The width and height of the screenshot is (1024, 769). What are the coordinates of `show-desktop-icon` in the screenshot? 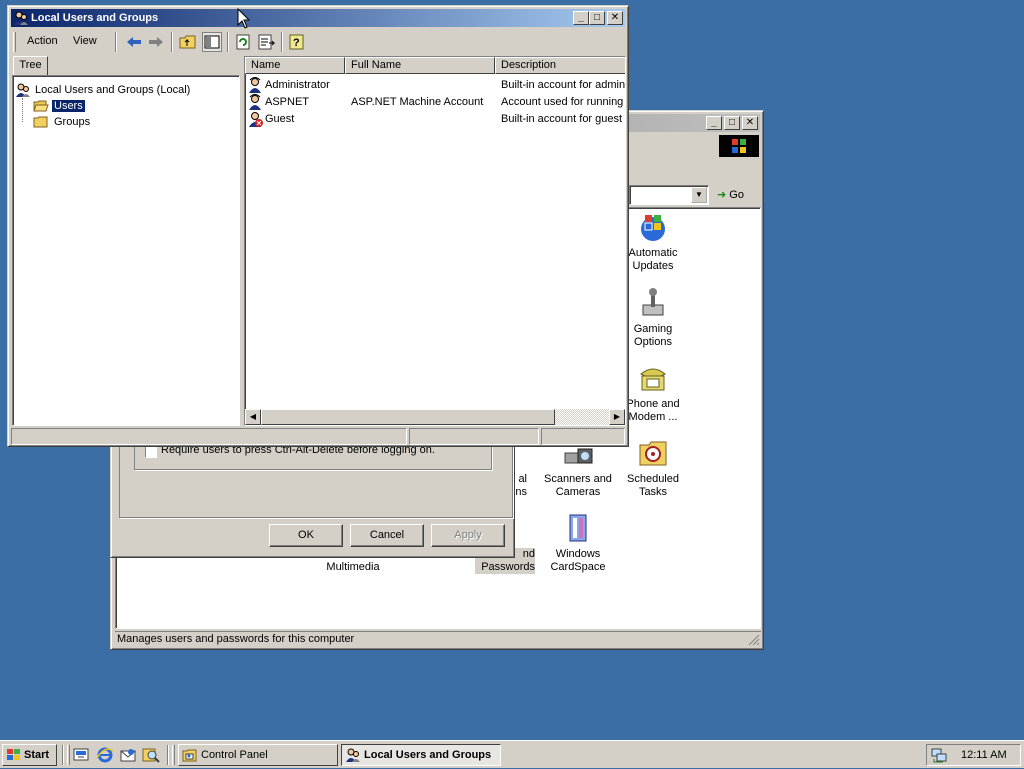 It's located at (82, 755).